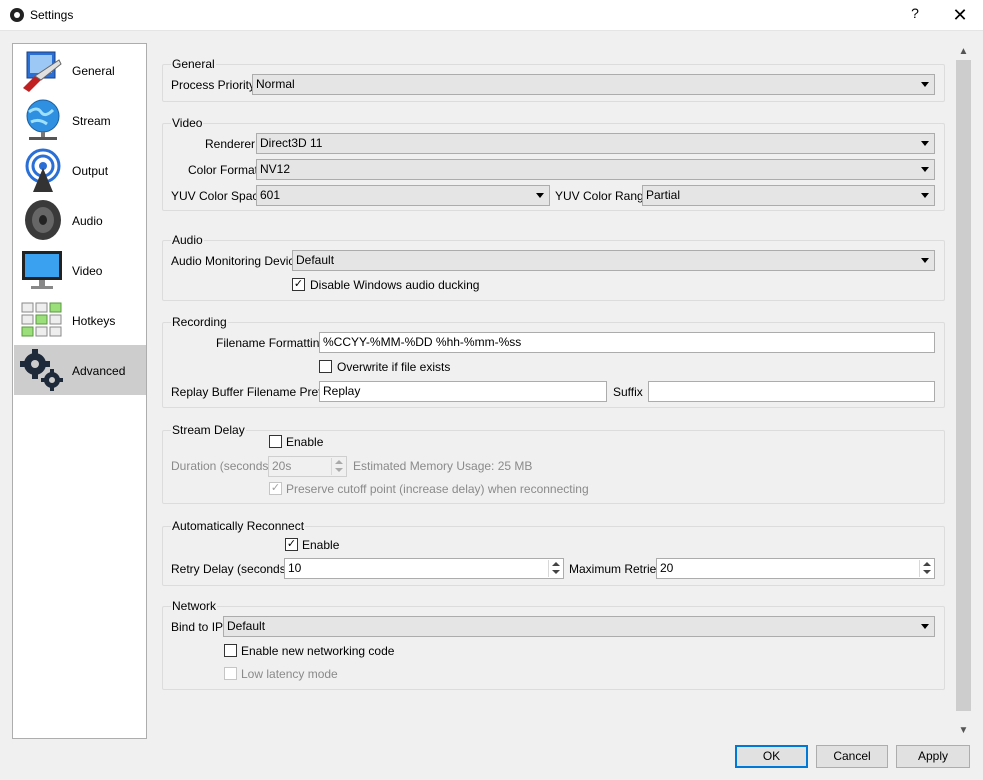  Describe the element at coordinates (275, 169) in the screenshot. I see `color-format-value: NV12` at that location.